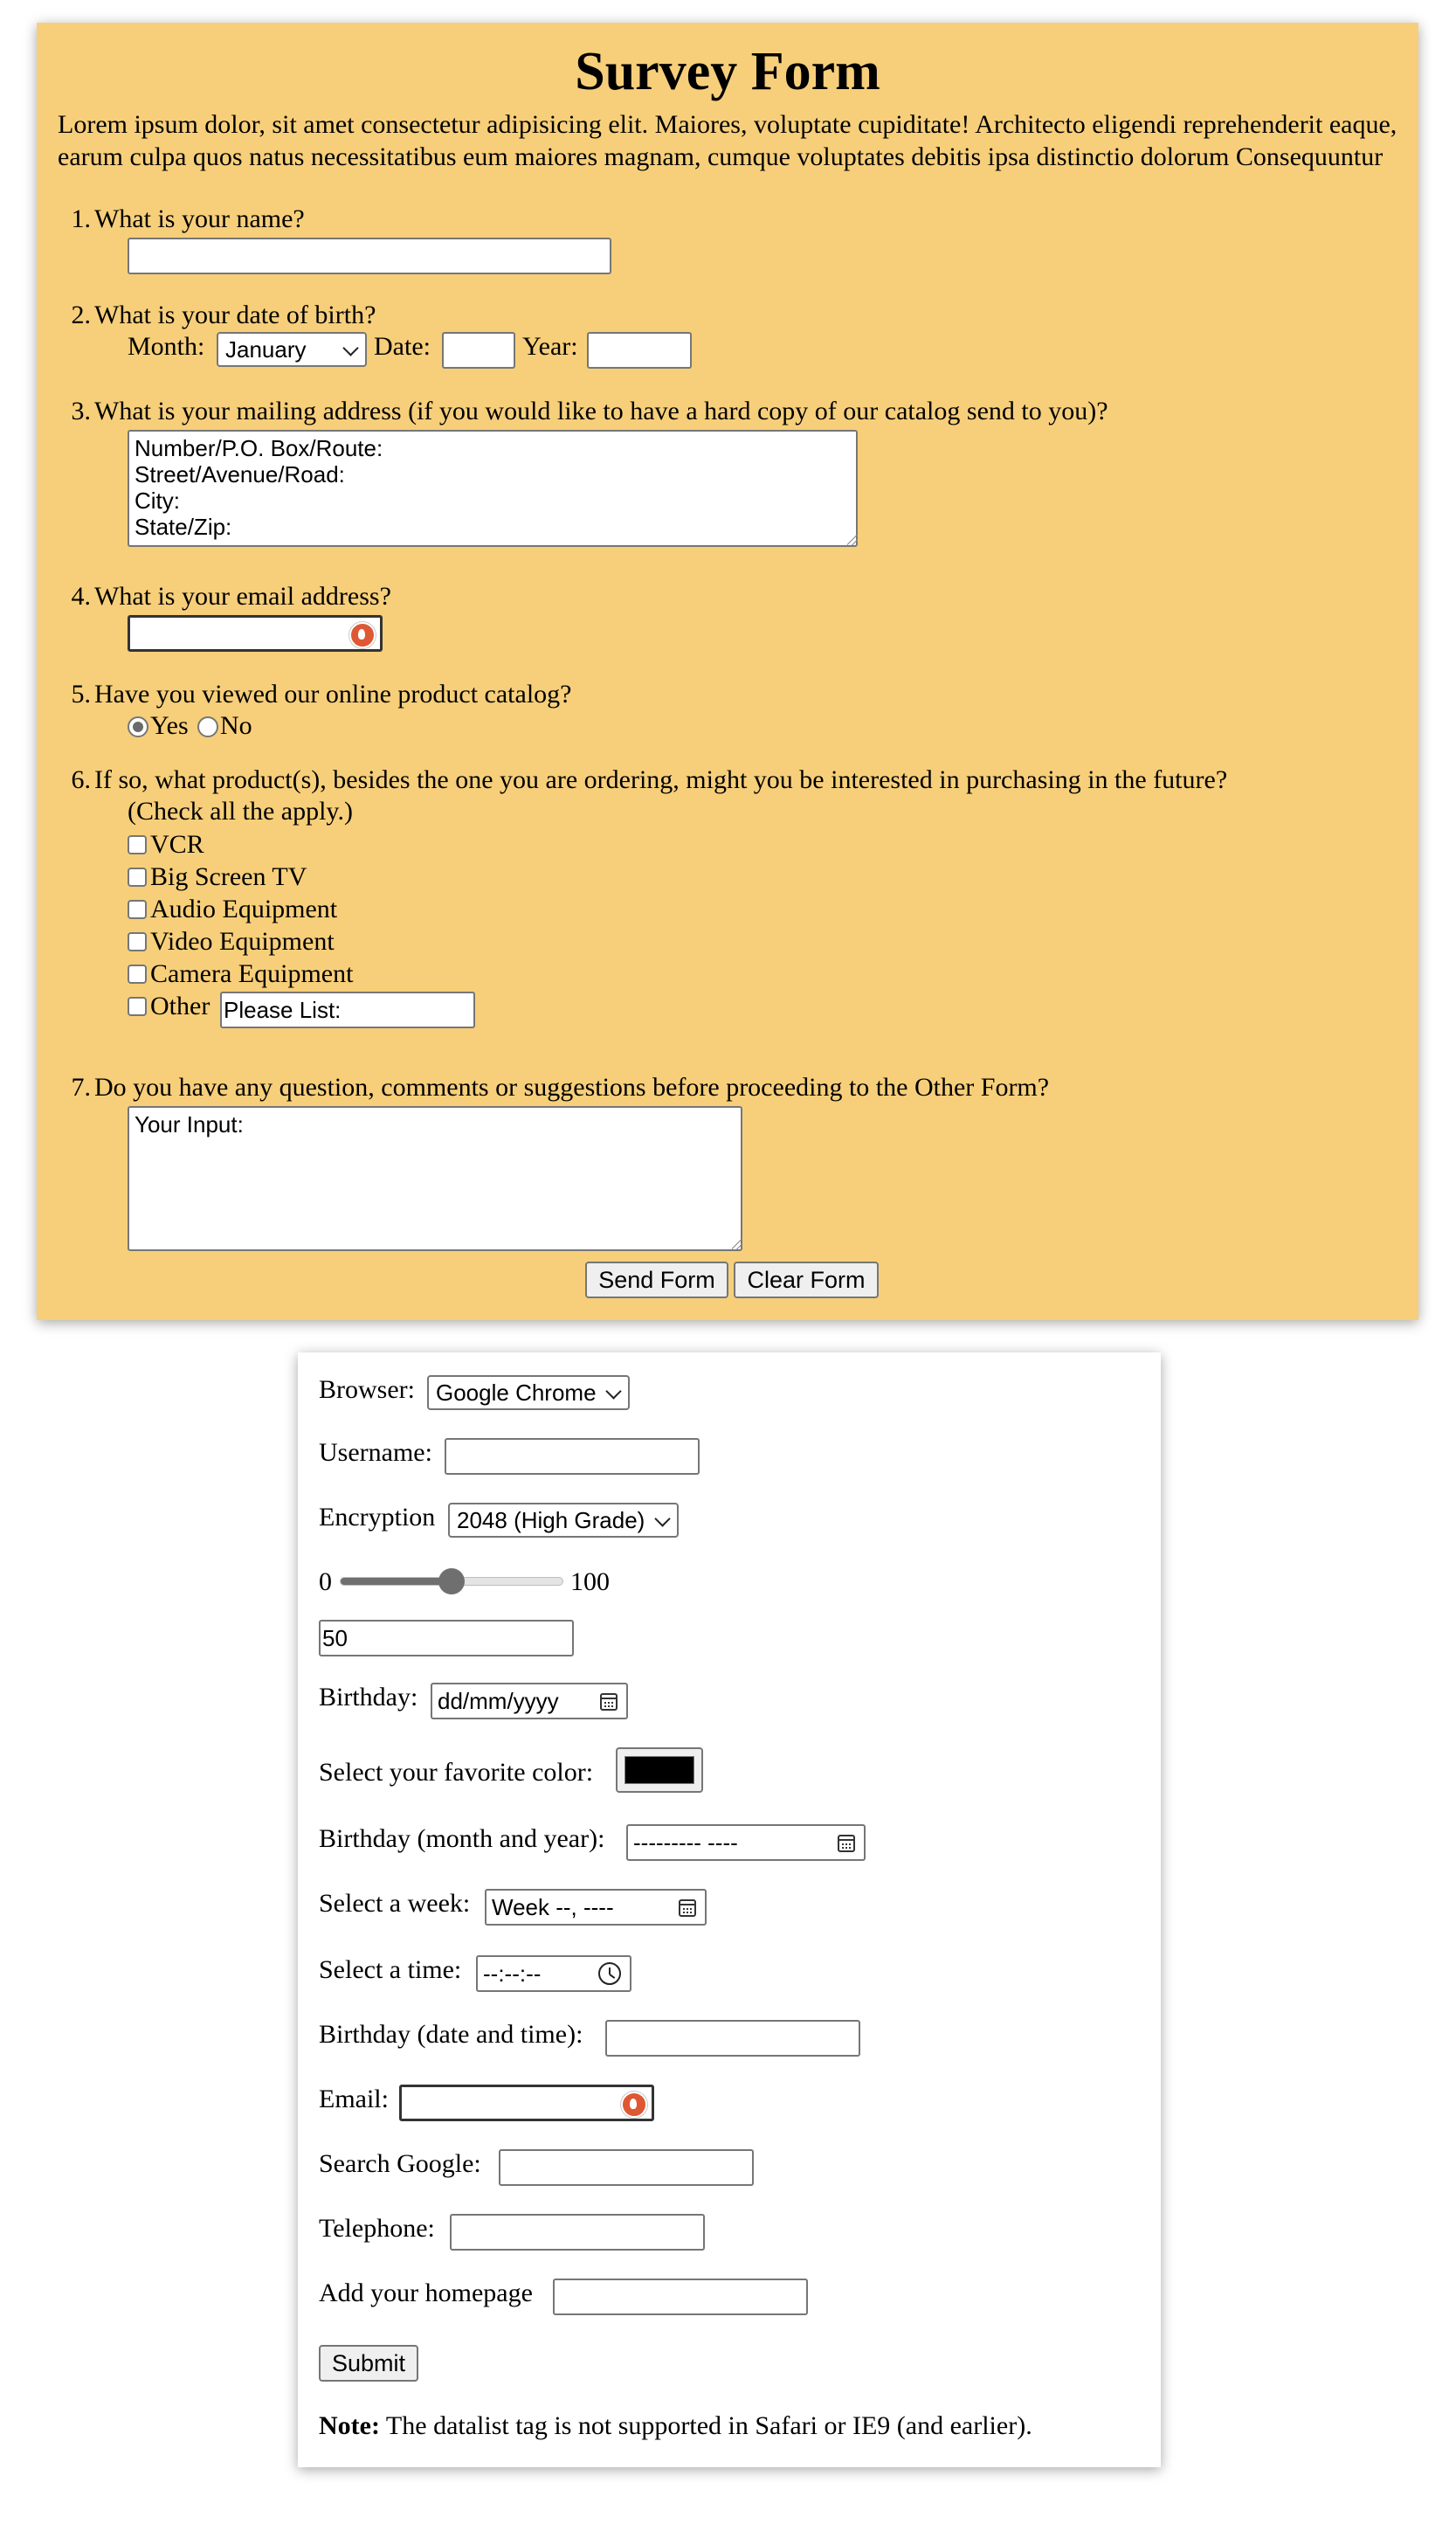 This screenshot has width=1456, height=2538. Describe the element at coordinates (806, 1280) in the screenshot. I see `clear-form-button: Clear Form` at that location.